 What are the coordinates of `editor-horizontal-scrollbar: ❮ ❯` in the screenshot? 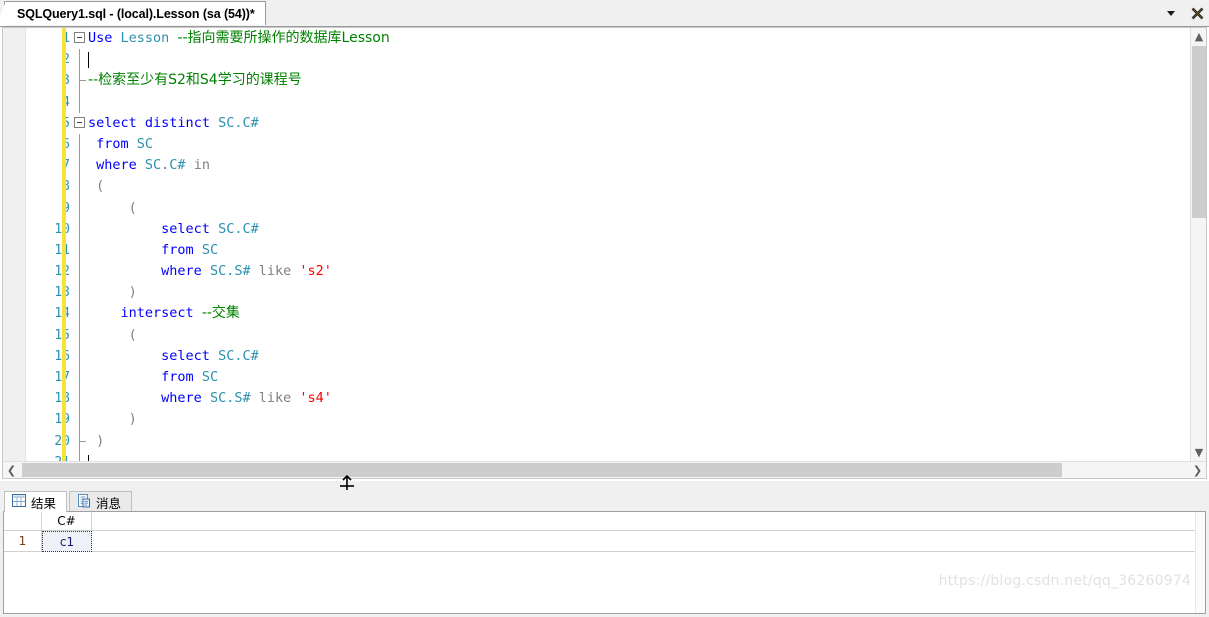 It's located at (604, 469).